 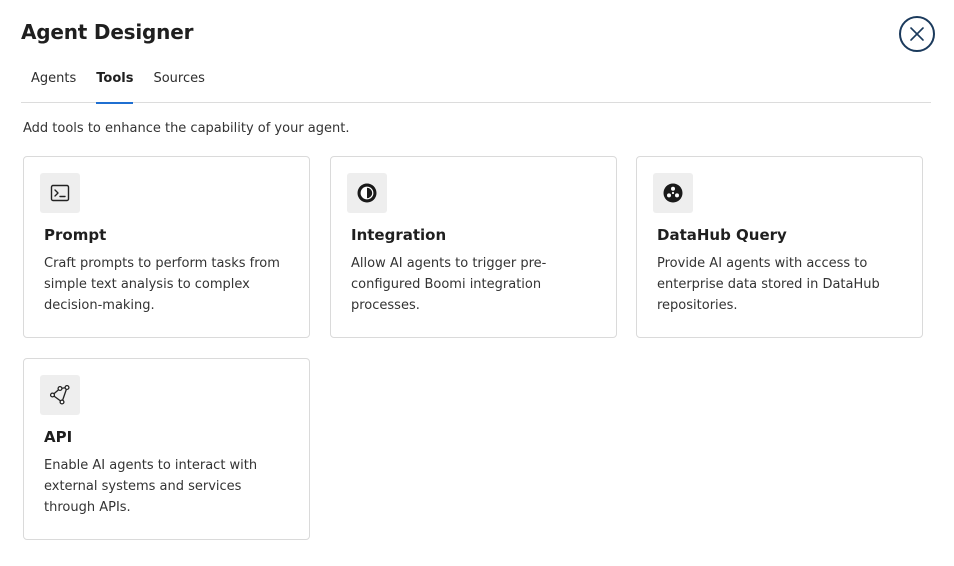 I want to click on terminal-icon, so click(x=60, y=193).